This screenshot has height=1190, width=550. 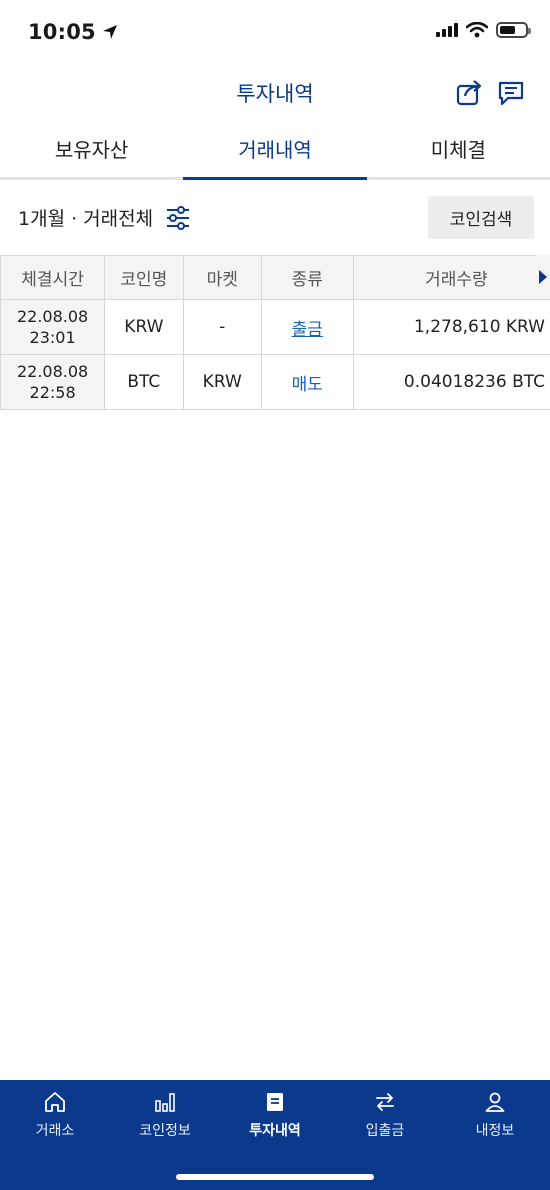 I want to click on battery-icon, so click(x=513, y=30).